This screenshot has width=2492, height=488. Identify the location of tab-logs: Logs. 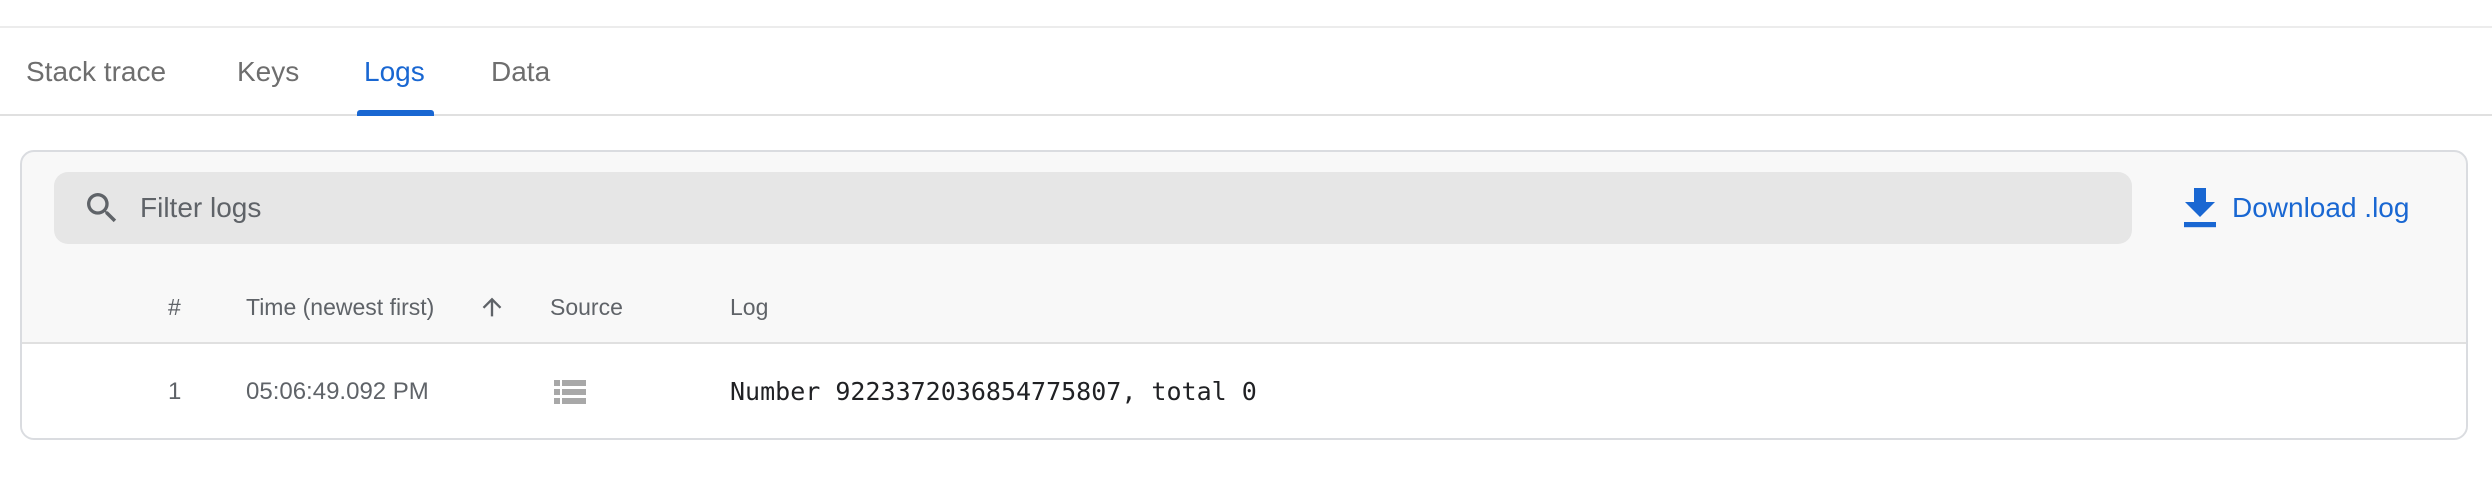
(394, 71).